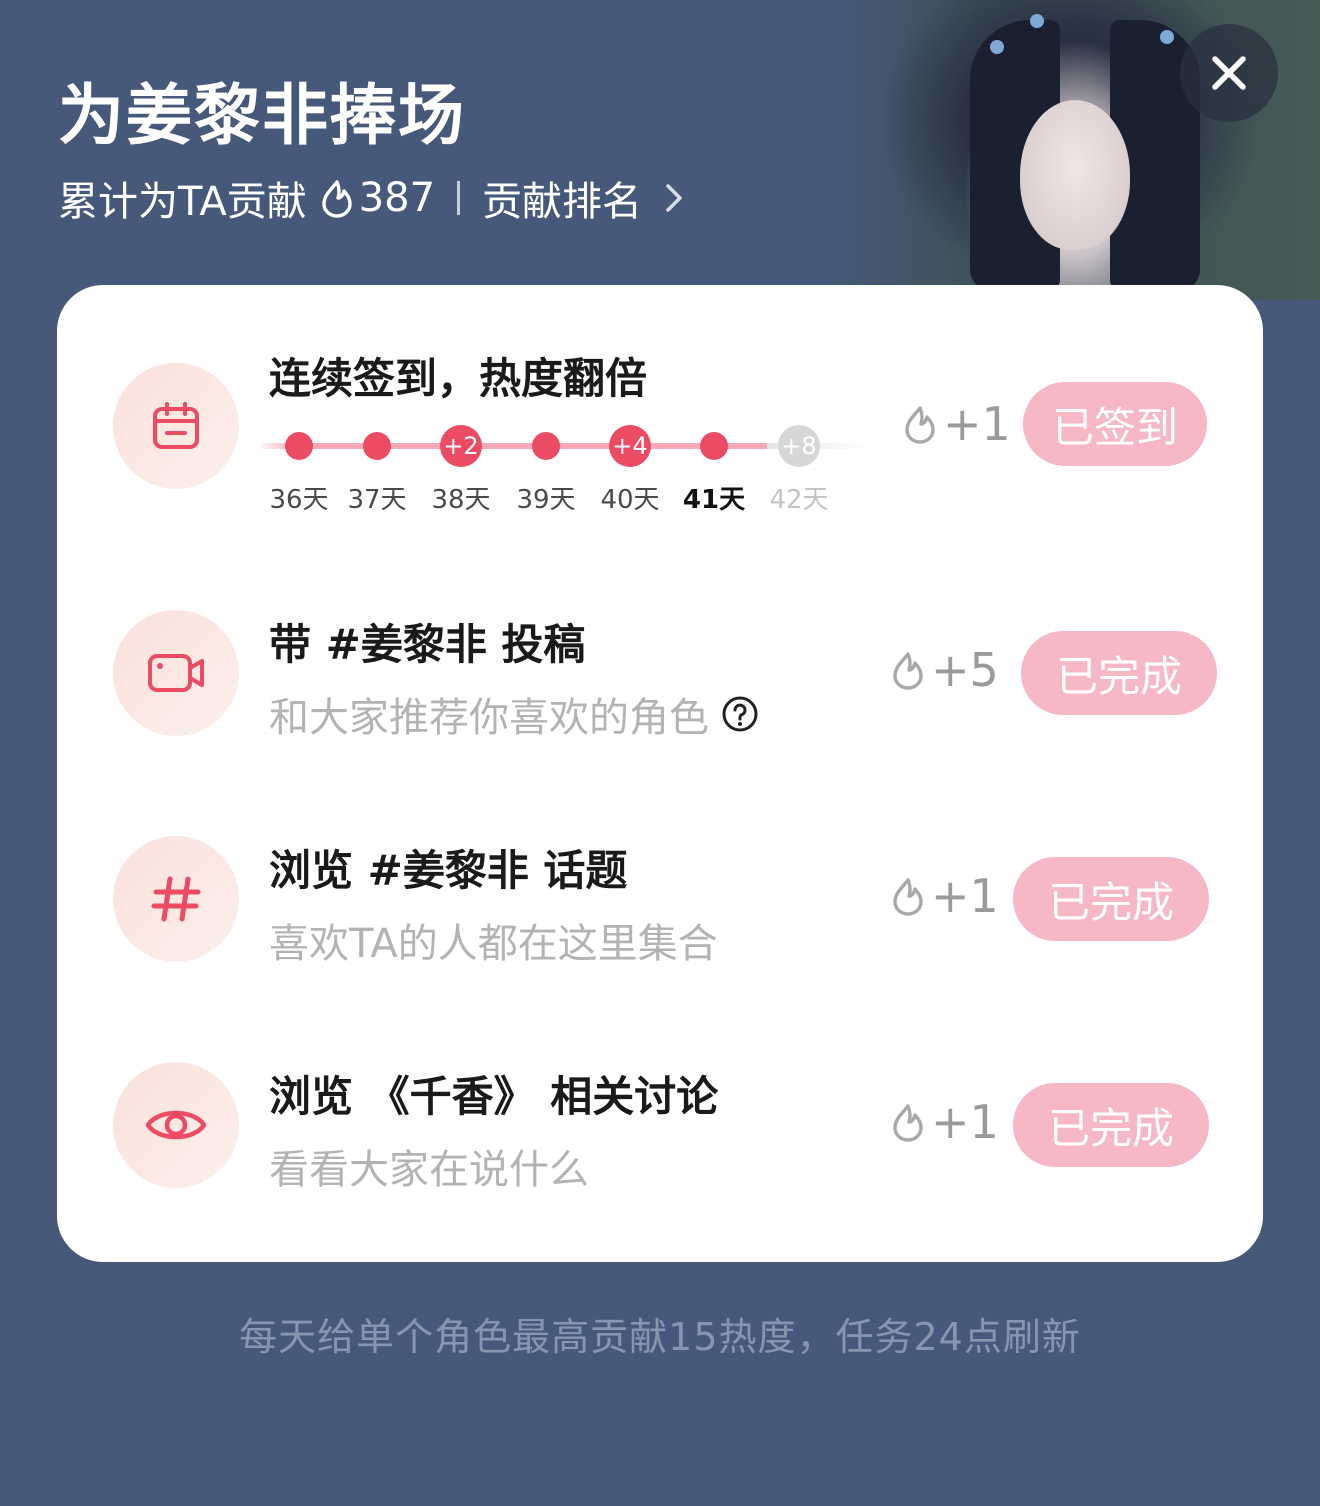 The width and height of the screenshot is (1320, 1506). What do you see at coordinates (660, 1337) in the screenshot?
I see `footer-note: 每天给单个角色最高贡献15热度，任务24点刷新` at bounding box center [660, 1337].